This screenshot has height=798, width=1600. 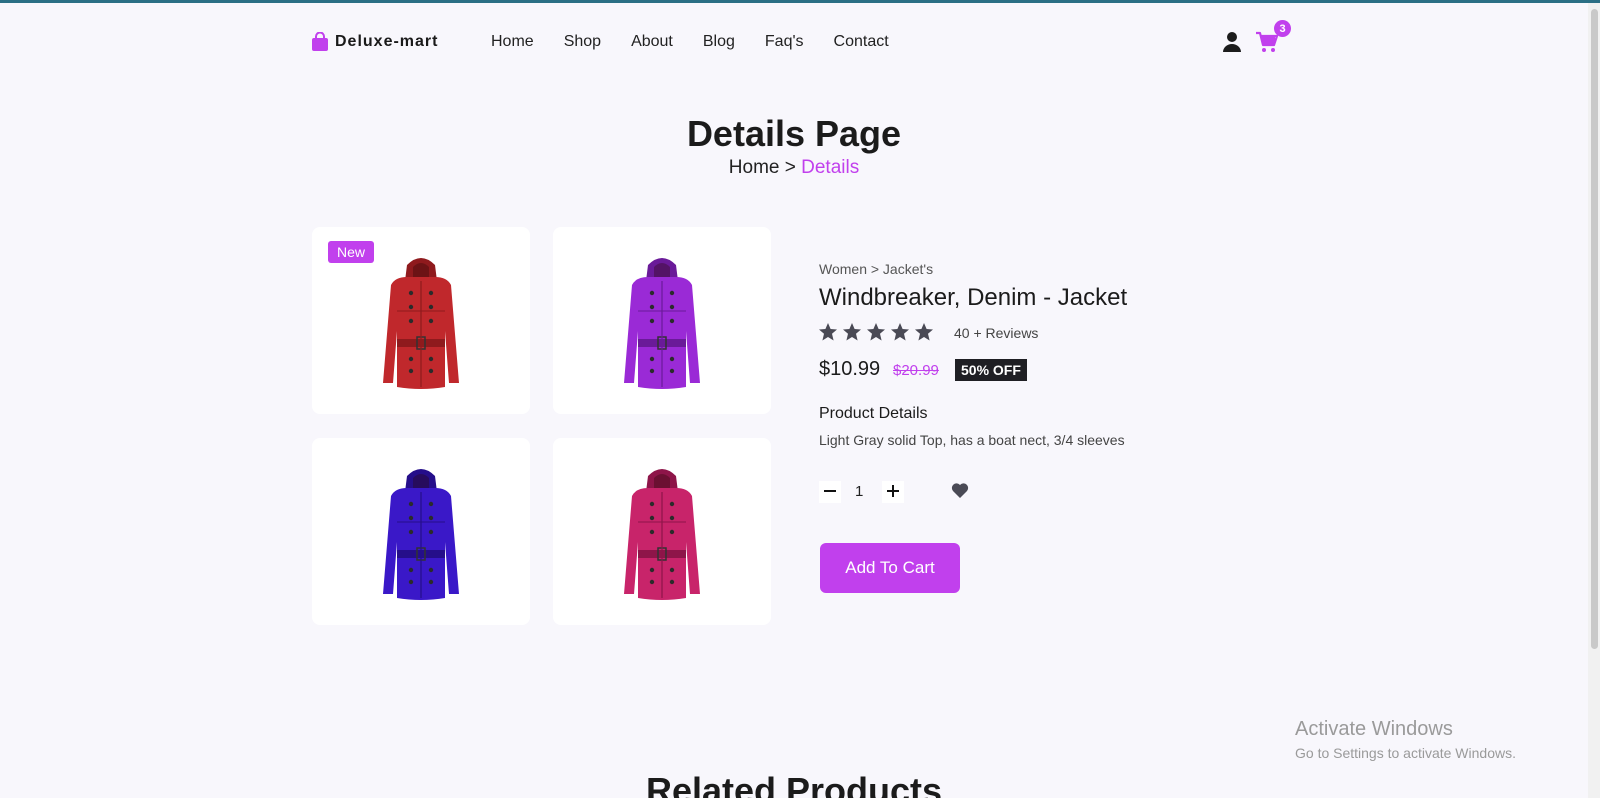 What do you see at coordinates (850, 369) in the screenshot?
I see `product-price: $10.99` at bounding box center [850, 369].